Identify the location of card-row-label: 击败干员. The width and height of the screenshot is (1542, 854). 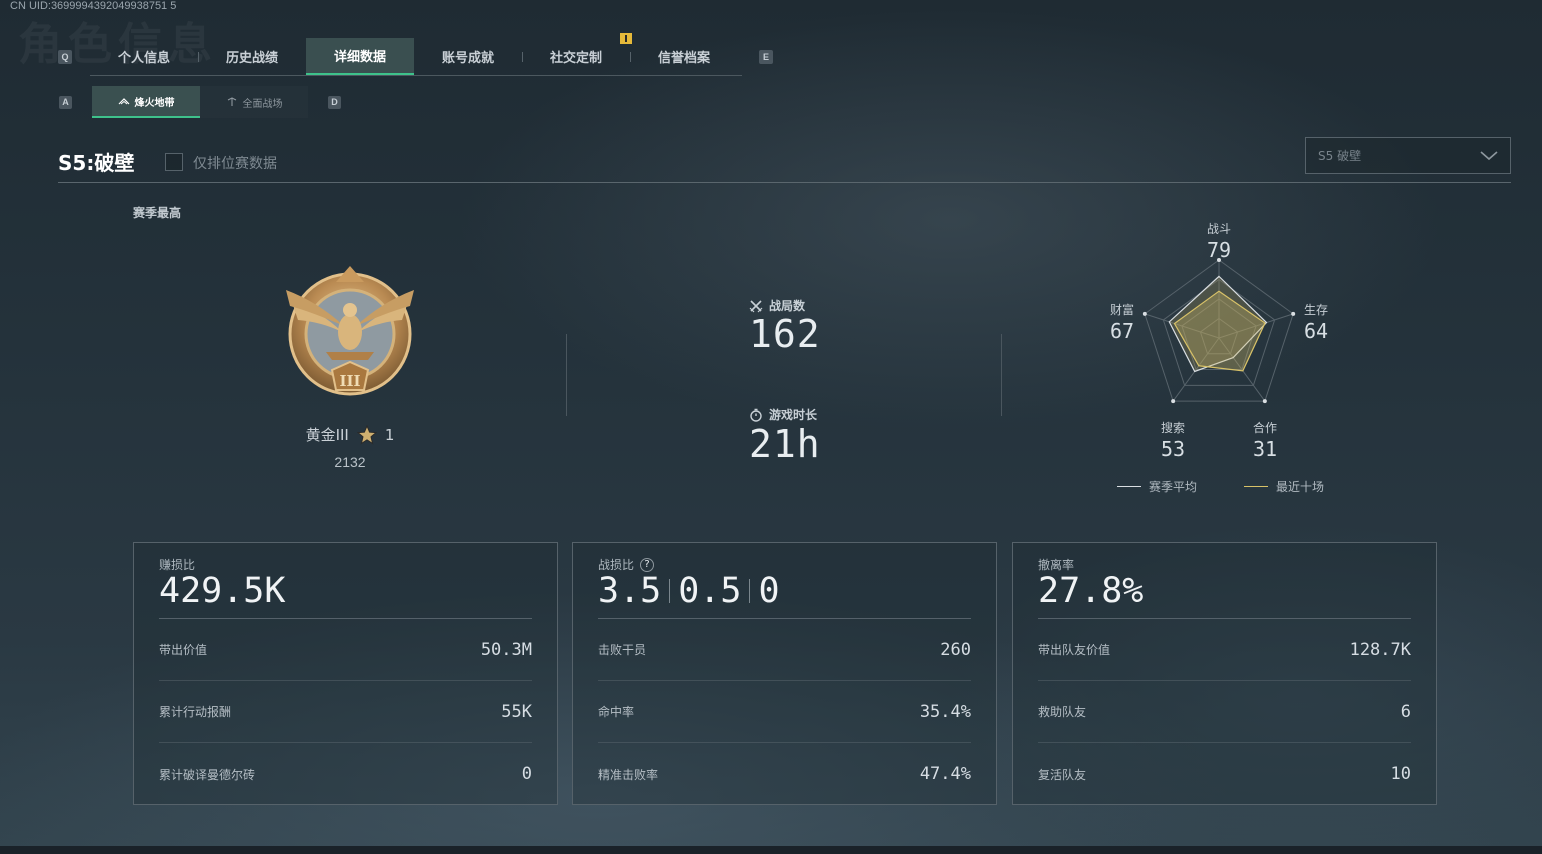
(622, 650).